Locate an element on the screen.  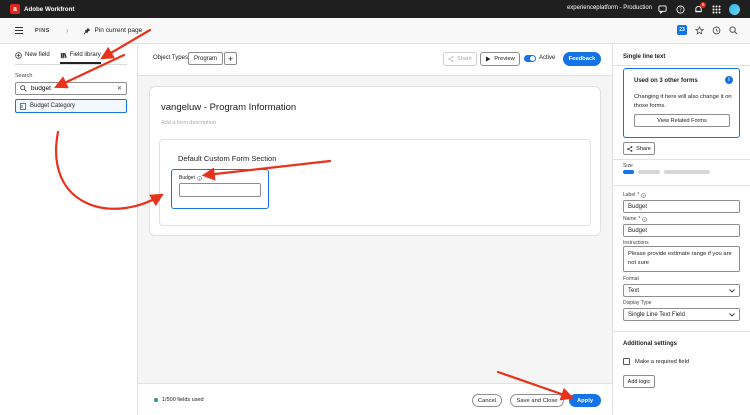
notifications-bell-icon: 6 is located at coordinates (699, 8).